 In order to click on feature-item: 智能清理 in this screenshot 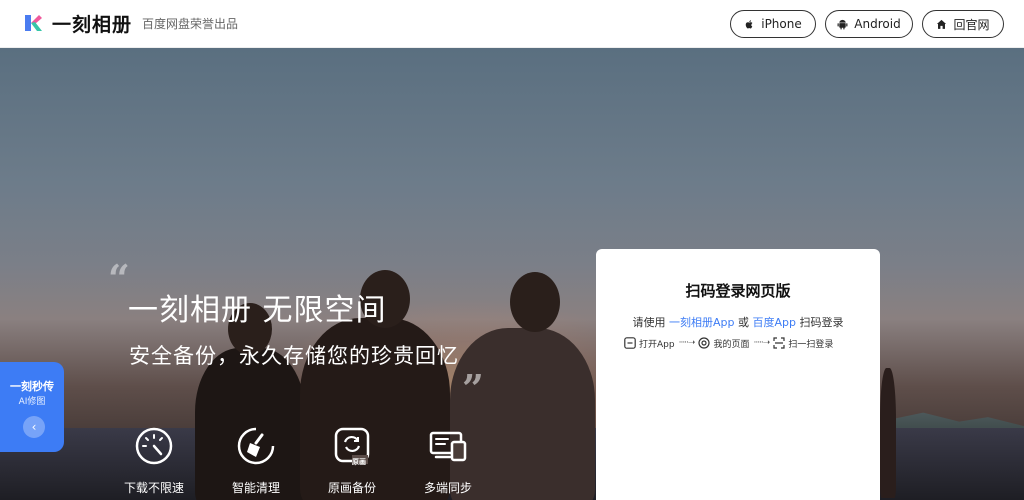, I will do `click(256, 460)`.